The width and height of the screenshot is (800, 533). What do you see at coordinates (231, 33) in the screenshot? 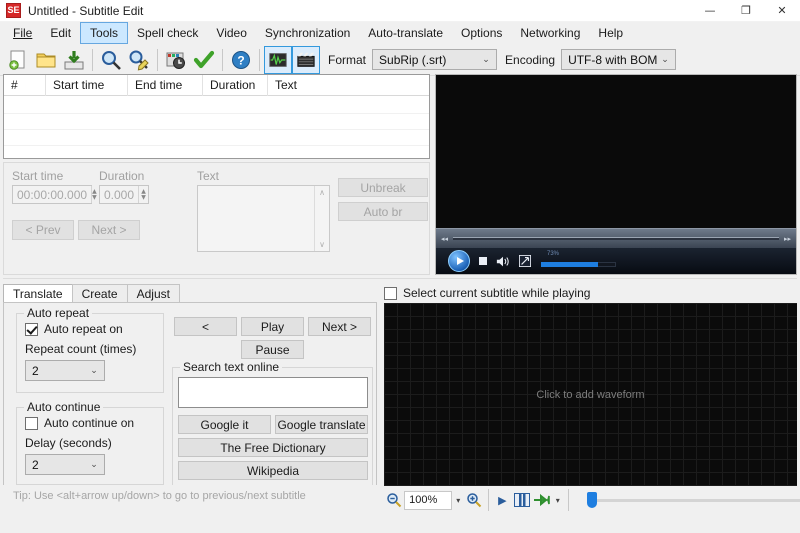
I see `menu-video: Video` at bounding box center [231, 33].